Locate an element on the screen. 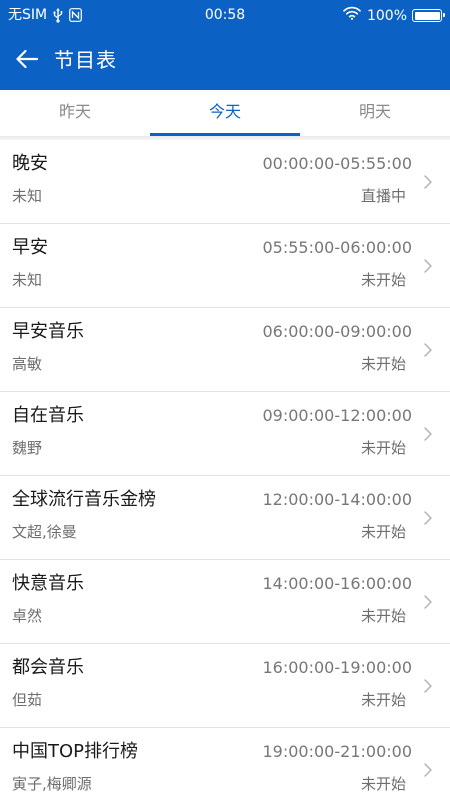 This screenshot has height=800, width=450. program-row: 中国TOP排行榜 寅子,梅卿源 19:00:00-21:00:00 未开始 is located at coordinates (225, 764).